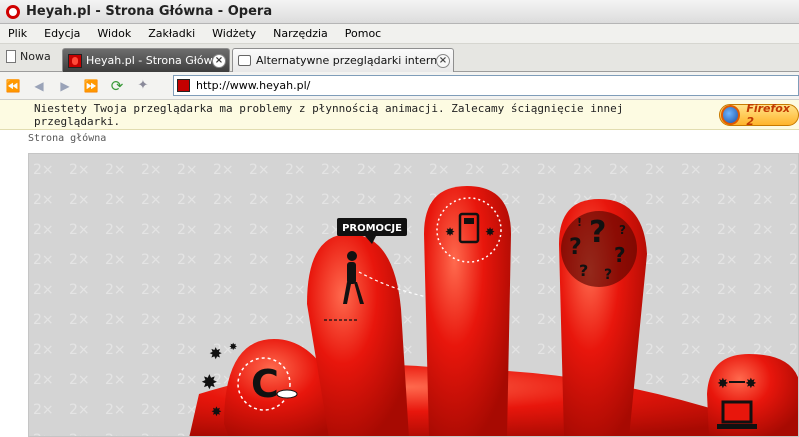 The image size is (799, 437). Describe the element at coordinates (114, 33) in the screenshot. I see `menu-widok: Widok` at that location.